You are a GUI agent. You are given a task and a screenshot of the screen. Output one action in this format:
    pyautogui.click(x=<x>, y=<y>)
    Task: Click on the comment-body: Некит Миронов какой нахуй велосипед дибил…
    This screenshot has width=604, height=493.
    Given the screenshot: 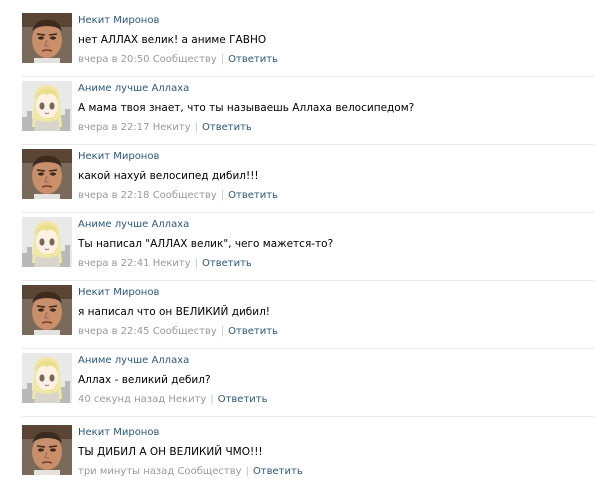 What is the action you would take?
    pyautogui.click(x=336, y=176)
    